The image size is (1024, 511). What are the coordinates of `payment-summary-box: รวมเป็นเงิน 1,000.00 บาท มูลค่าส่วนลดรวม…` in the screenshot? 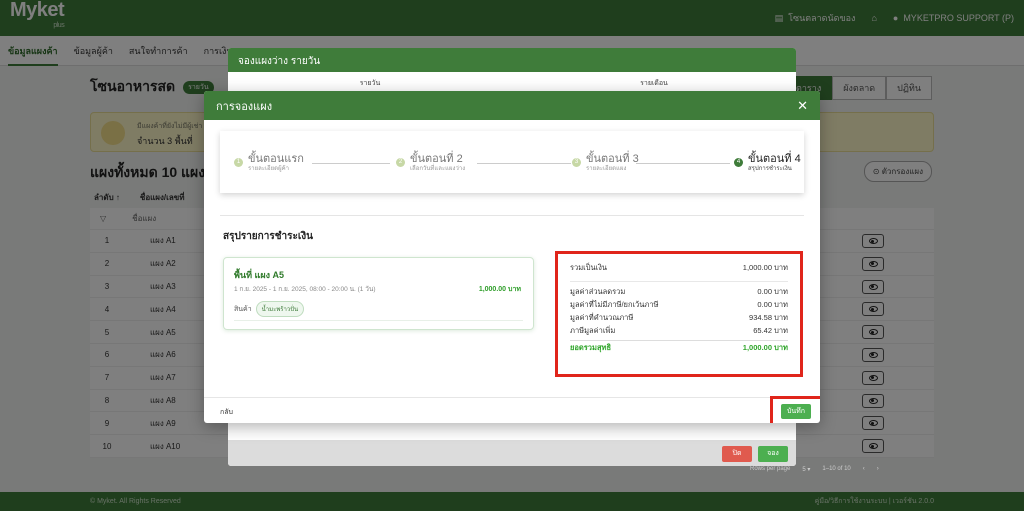 It's located at (679, 314).